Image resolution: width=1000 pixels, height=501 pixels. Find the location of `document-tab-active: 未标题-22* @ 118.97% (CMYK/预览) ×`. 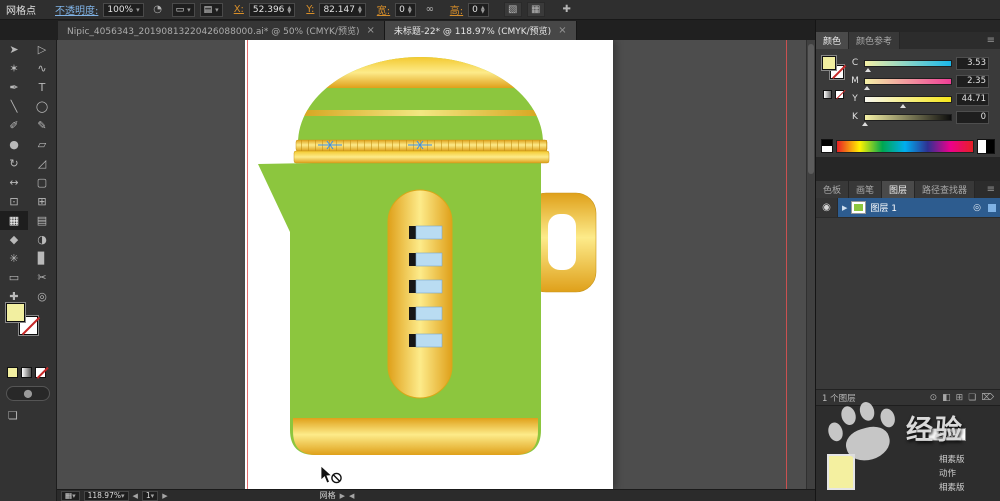

document-tab-active: 未标题-22* @ 118.97% (CMYK/预览) × is located at coordinates (480, 30).